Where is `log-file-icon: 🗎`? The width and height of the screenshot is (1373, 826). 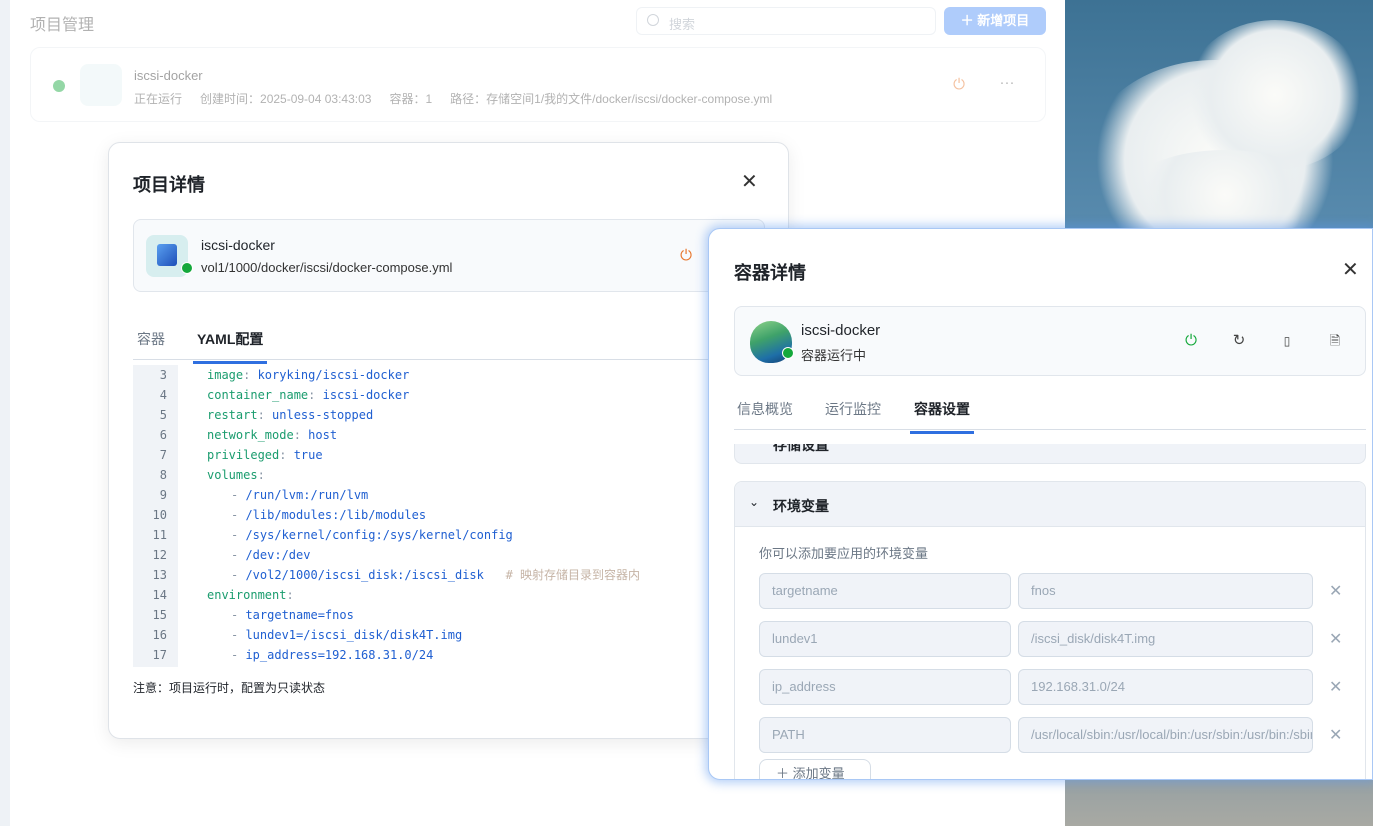 log-file-icon: 🗎 is located at coordinates (1335, 341).